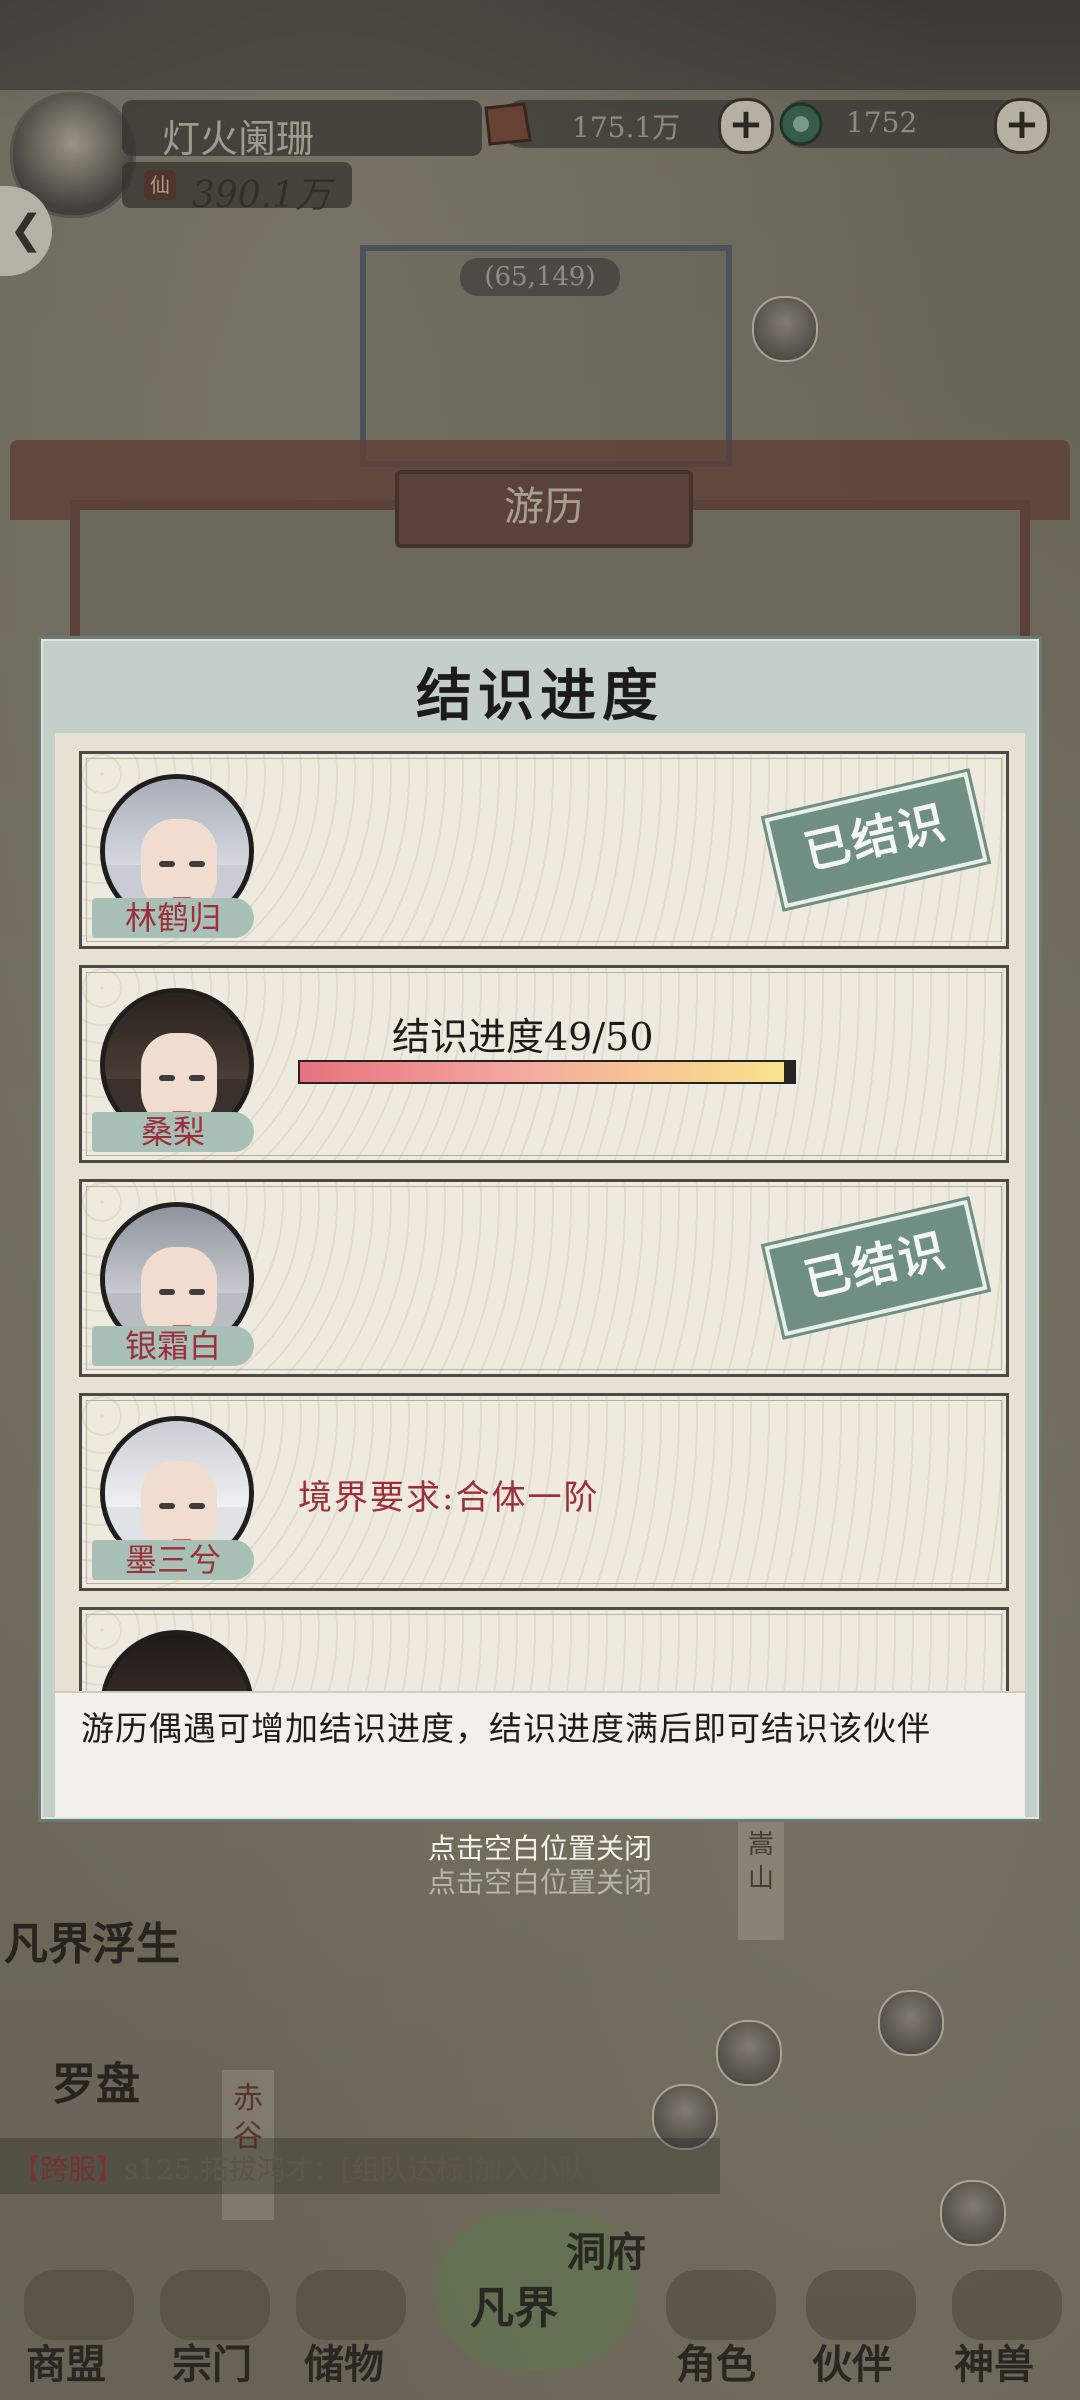 This screenshot has width=1080, height=2400. Describe the element at coordinates (542, 1072) in the screenshot. I see `progress-bar-fill` at that location.